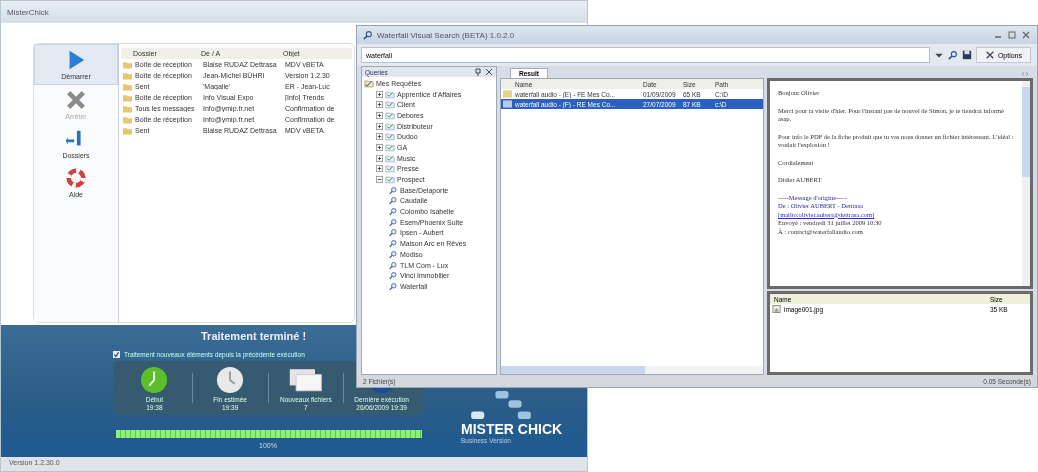 This screenshot has width=1038, height=472. What do you see at coordinates (966, 55) in the screenshot?
I see `save-icon` at bounding box center [966, 55].